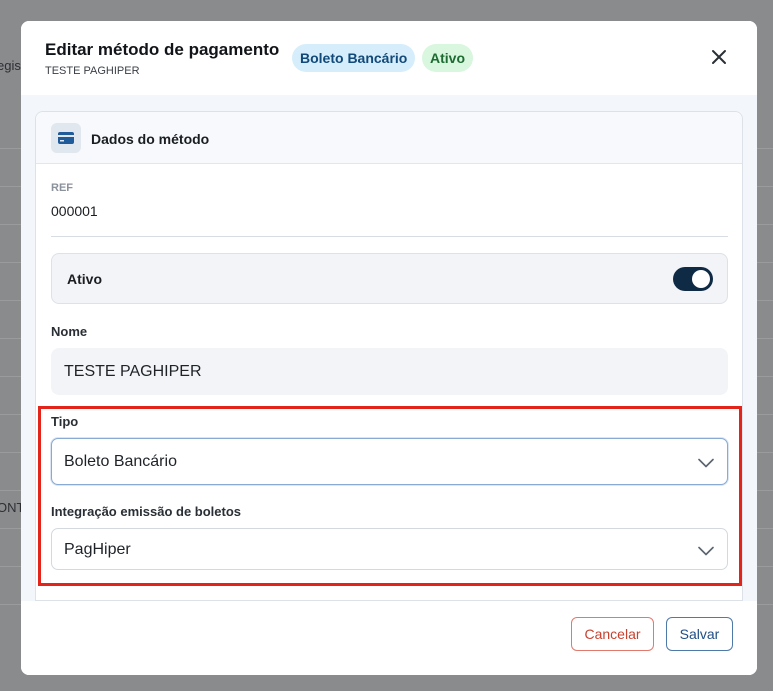 The height and width of the screenshot is (691, 773). What do you see at coordinates (389, 236) in the screenshot?
I see `divider` at bounding box center [389, 236].